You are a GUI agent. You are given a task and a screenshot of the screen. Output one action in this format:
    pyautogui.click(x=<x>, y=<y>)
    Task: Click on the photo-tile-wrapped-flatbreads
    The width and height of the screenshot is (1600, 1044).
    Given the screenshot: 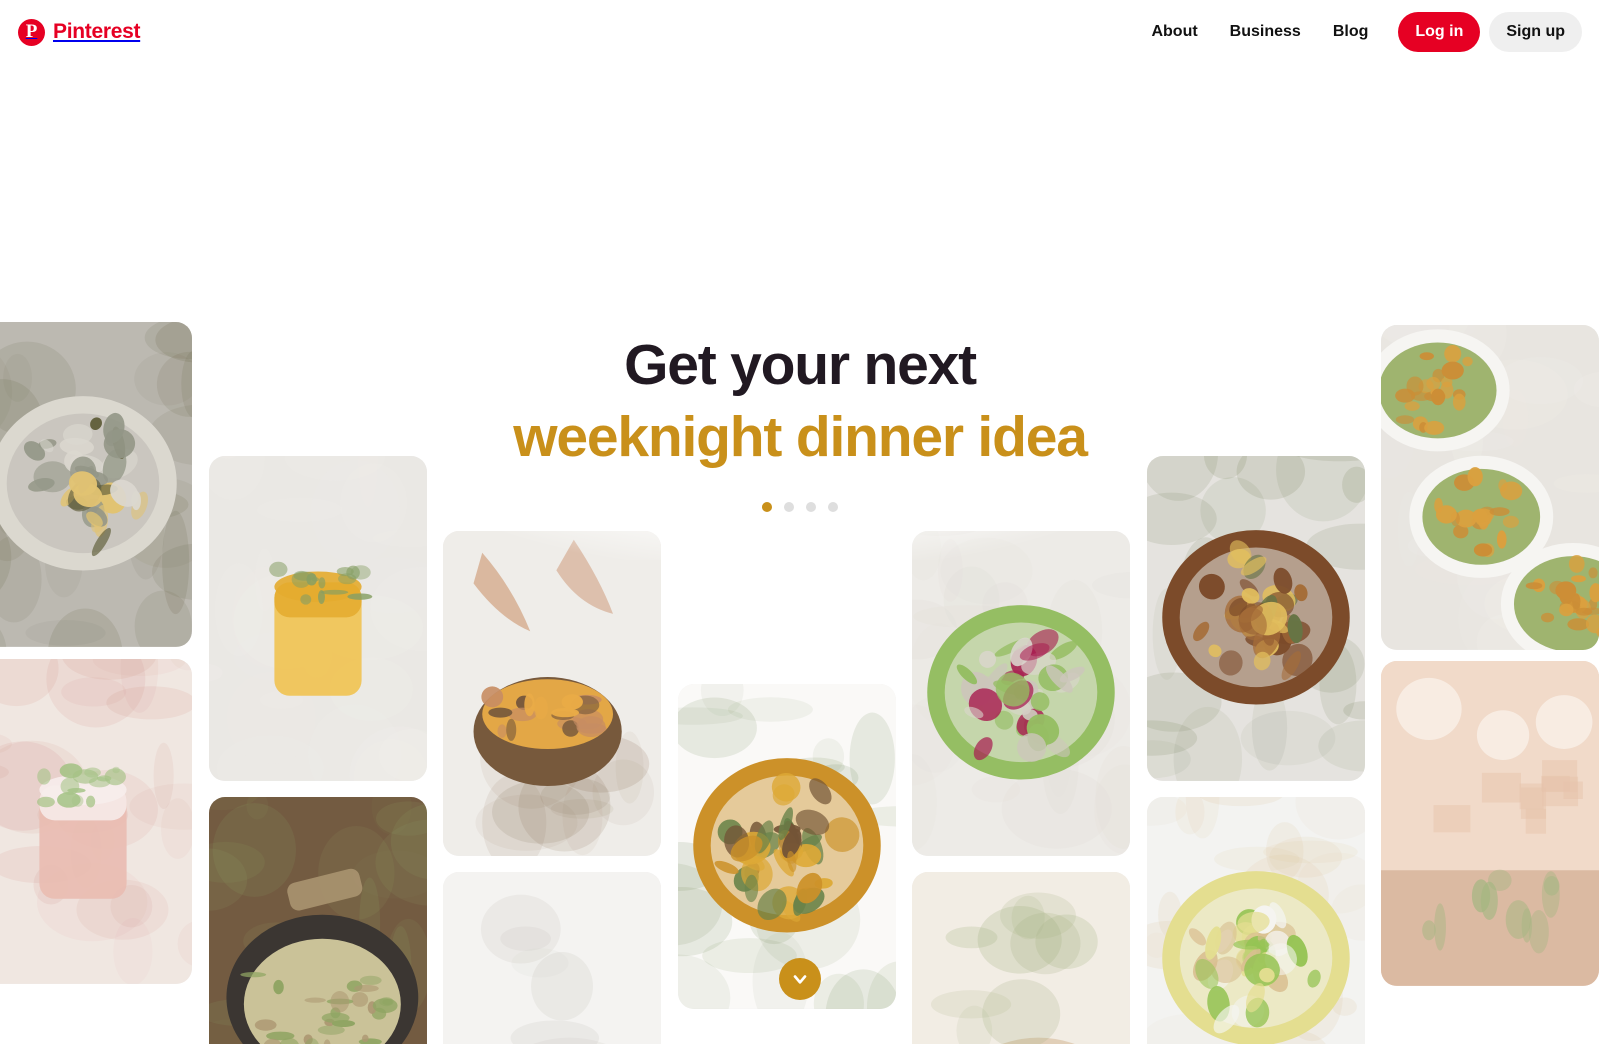 What is the action you would take?
    pyautogui.click(x=1021, y=958)
    